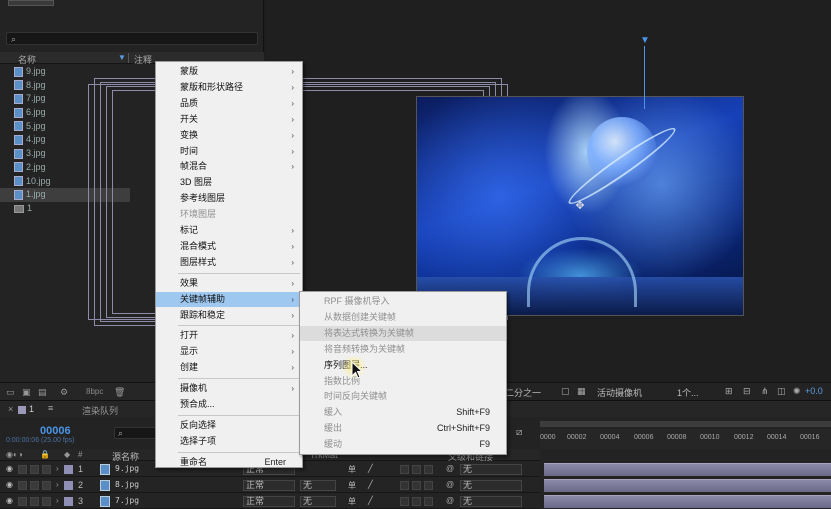 This screenshot has height=509, width=831. What do you see at coordinates (619, 392) in the screenshot?
I see `camera-select: 活动摄像机` at bounding box center [619, 392].